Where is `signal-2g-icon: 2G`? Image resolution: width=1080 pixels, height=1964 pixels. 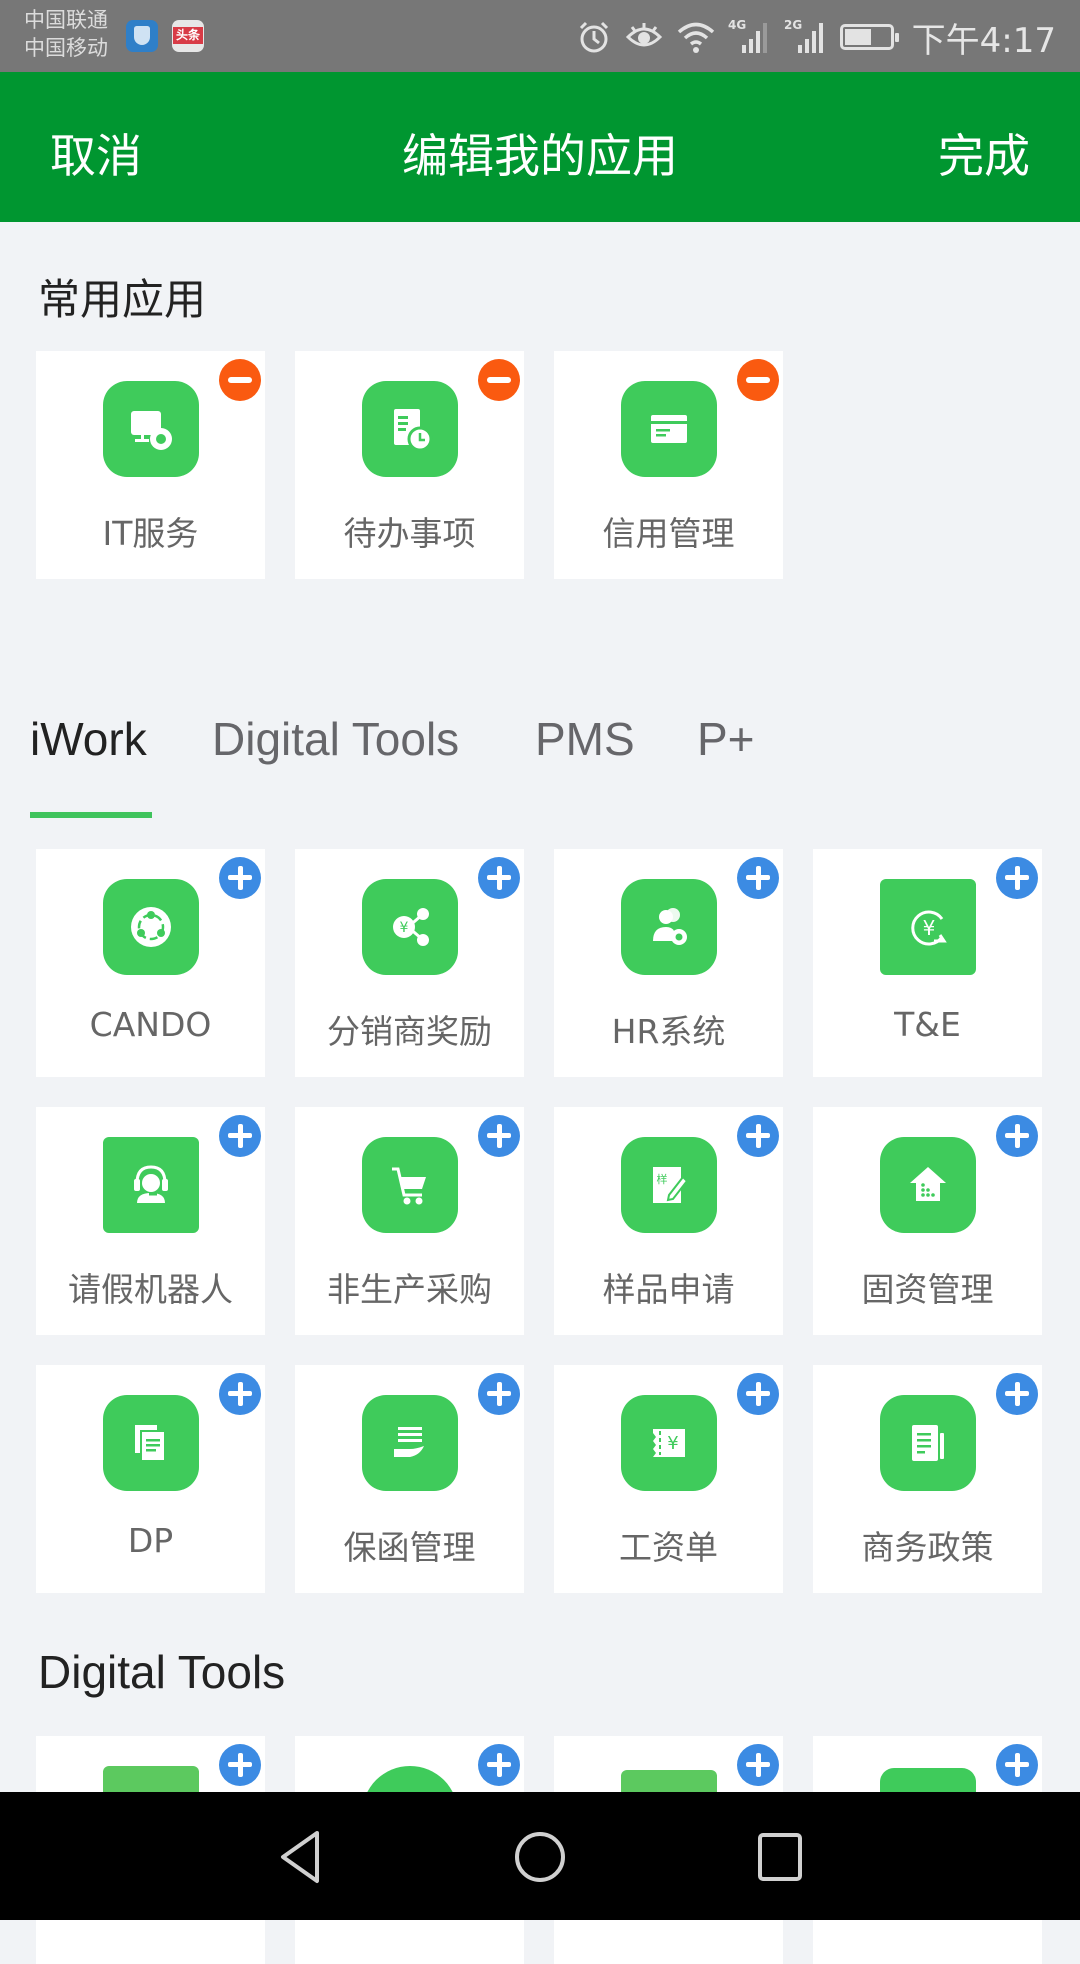 signal-2g-icon: 2G is located at coordinates (806, 37).